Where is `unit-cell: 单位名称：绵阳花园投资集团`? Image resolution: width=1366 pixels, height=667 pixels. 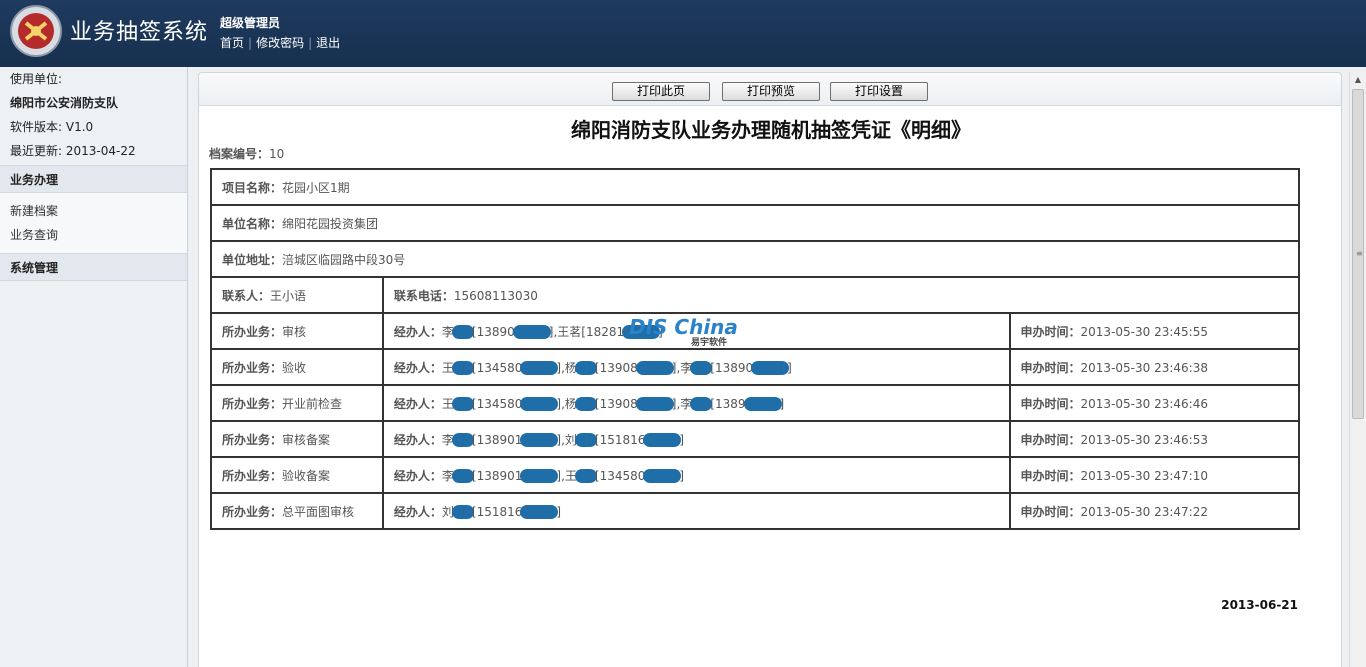 unit-cell: 单位名称：绵阳花园投资集团 is located at coordinates (755, 223).